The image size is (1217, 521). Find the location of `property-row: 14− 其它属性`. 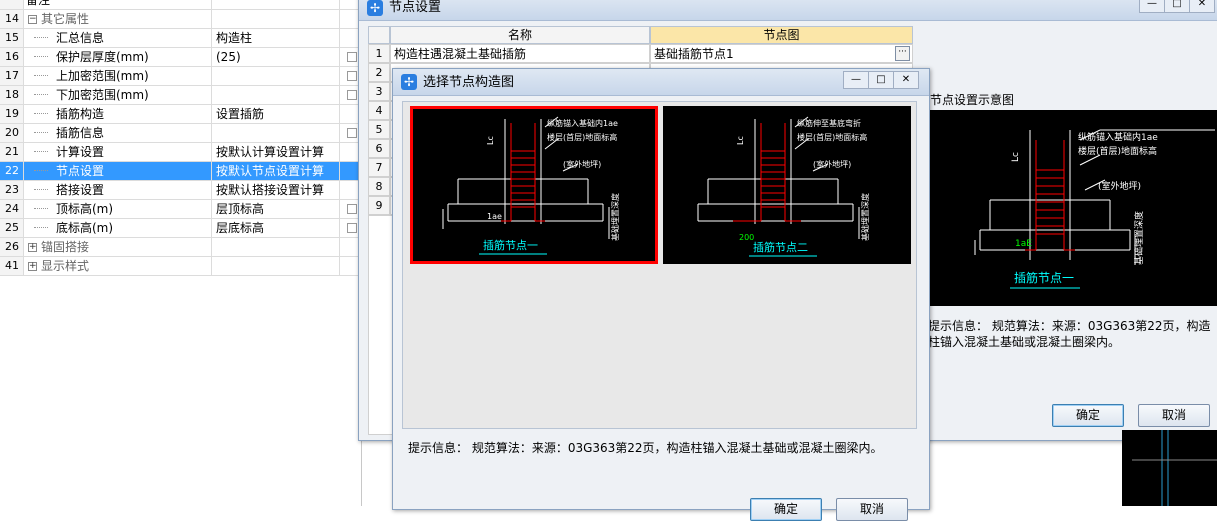

property-row: 14− 其它属性 is located at coordinates (181, 19).